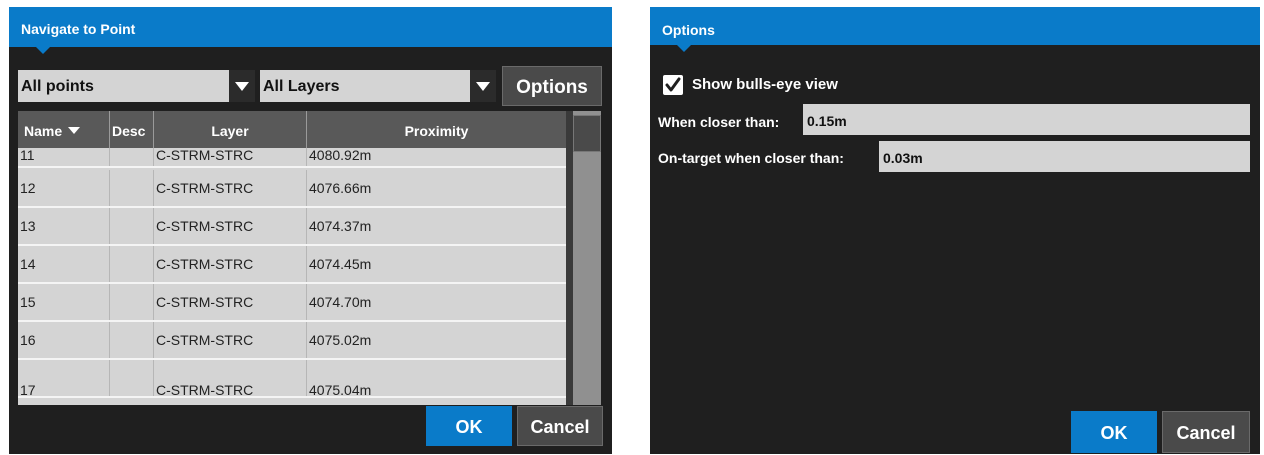  I want to click on cell-name: 17, so click(64, 379).